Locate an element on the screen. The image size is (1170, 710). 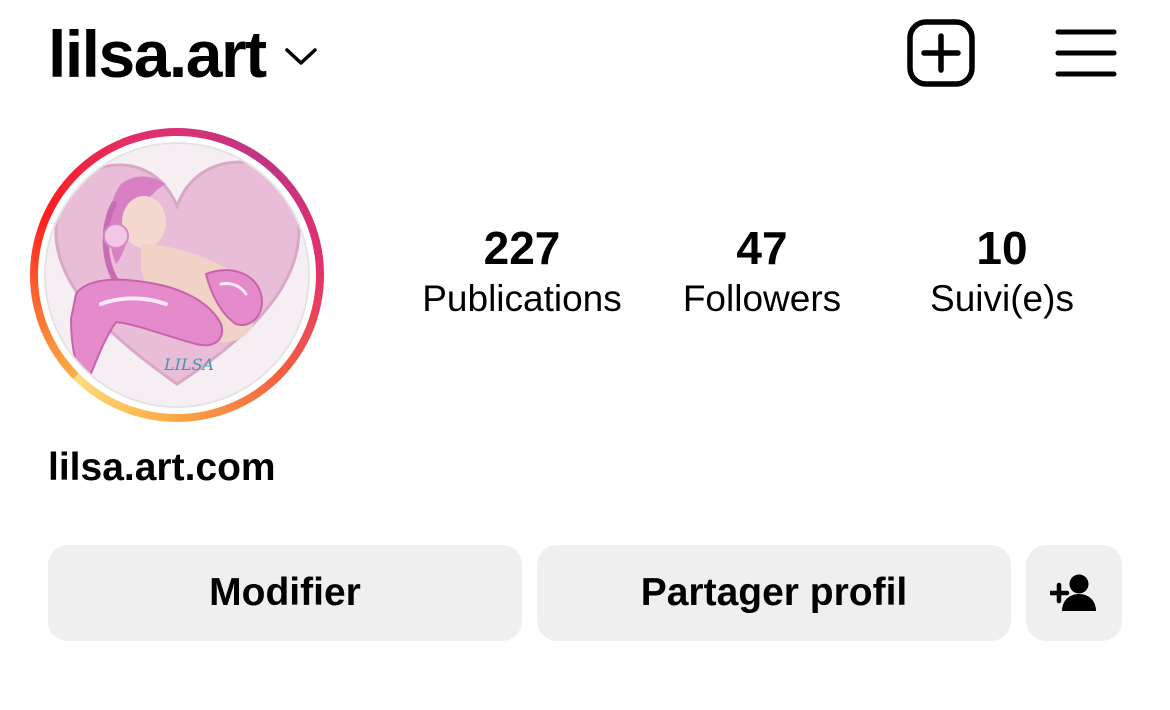
hamburger-menu-icon is located at coordinates (1086, 53).